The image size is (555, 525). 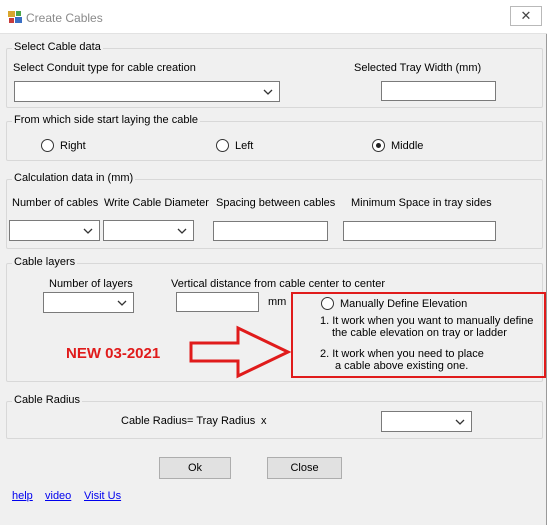 I want to click on new-feature-label: NEW 03-2021, so click(x=113, y=353).